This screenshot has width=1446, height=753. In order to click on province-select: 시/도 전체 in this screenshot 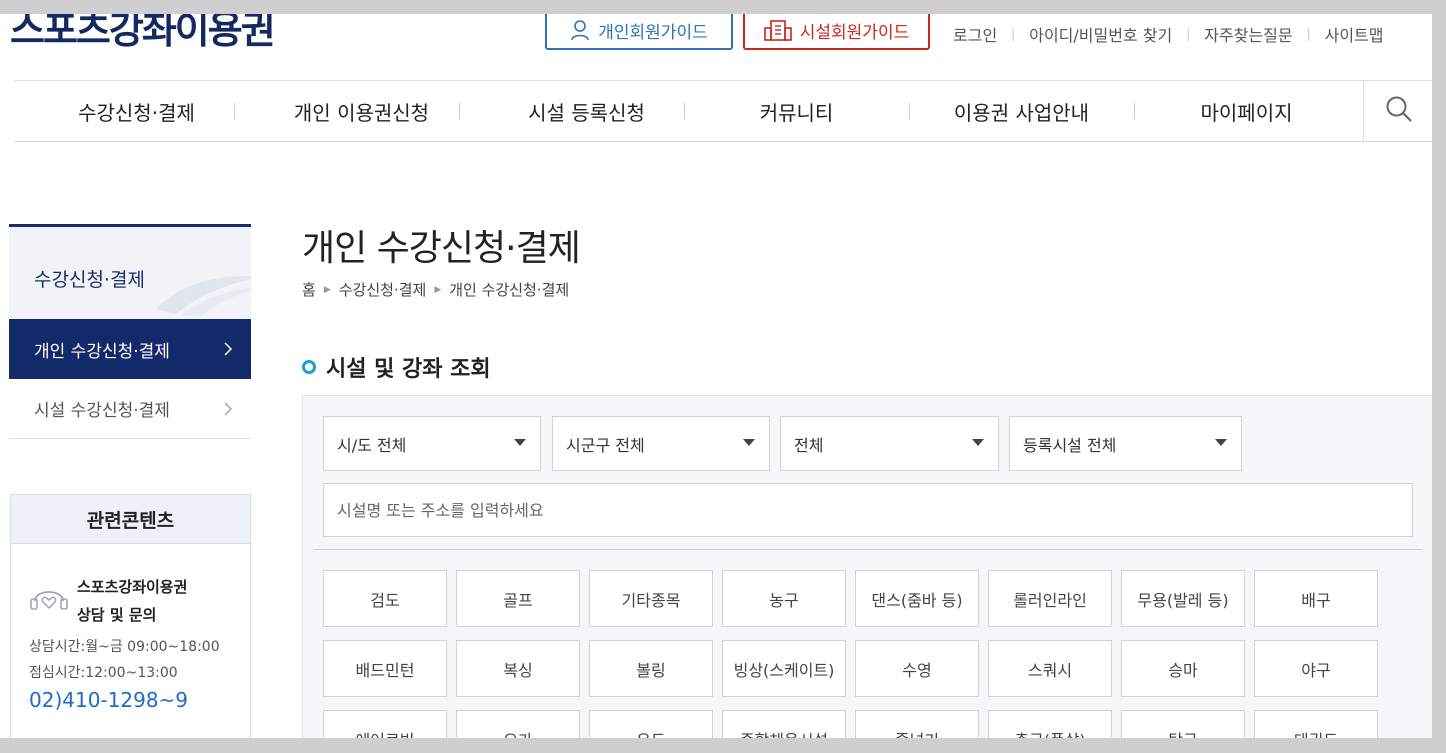, I will do `click(432, 443)`.